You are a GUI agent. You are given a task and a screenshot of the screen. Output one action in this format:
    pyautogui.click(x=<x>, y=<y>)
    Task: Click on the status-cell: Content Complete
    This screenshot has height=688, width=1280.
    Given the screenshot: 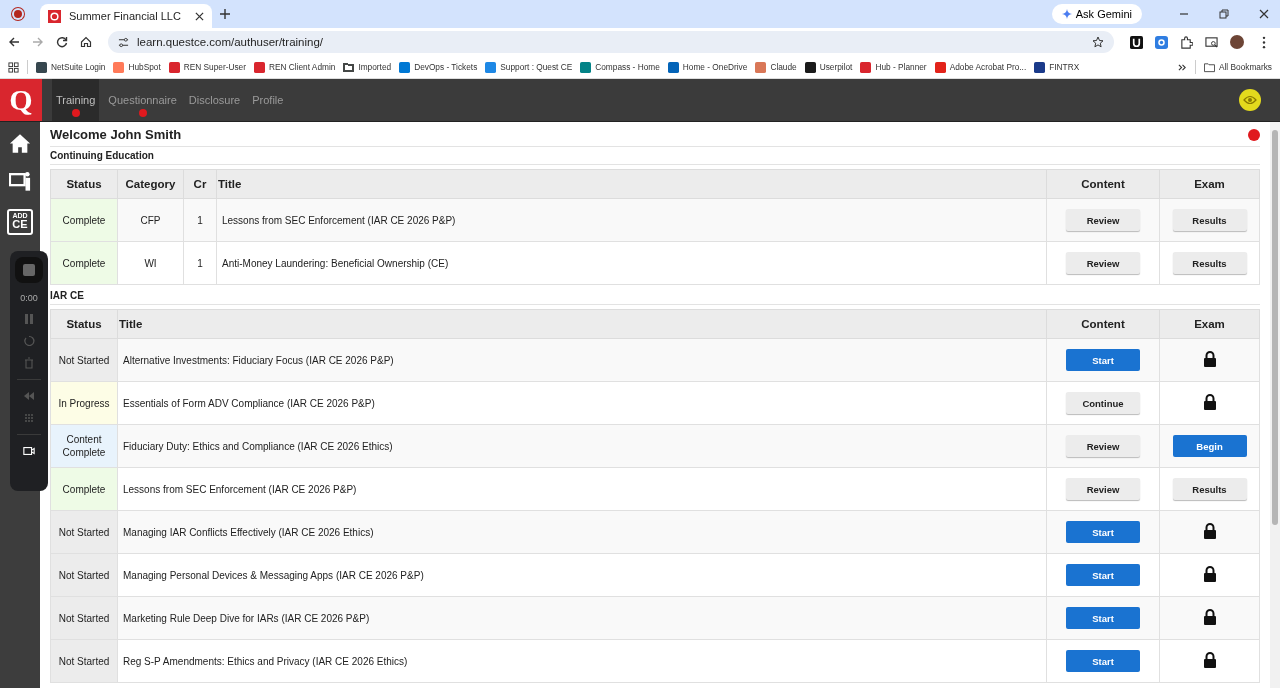 What is the action you would take?
    pyautogui.click(x=84, y=446)
    